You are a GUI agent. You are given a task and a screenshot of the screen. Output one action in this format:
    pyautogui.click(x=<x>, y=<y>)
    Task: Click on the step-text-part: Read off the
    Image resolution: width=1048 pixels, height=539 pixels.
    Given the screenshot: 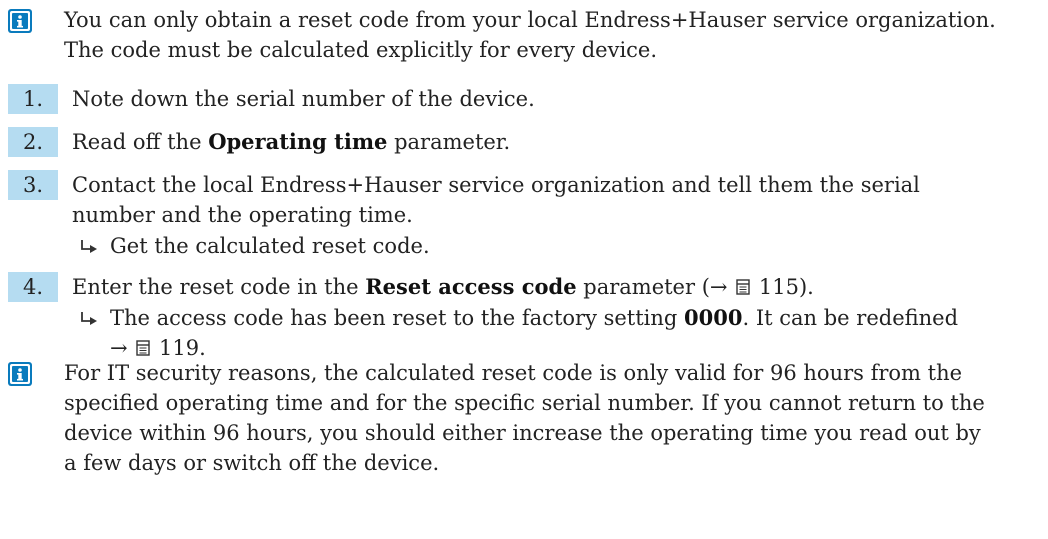 What is the action you would take?
    pyautogui.click(x=140, y=142)
    